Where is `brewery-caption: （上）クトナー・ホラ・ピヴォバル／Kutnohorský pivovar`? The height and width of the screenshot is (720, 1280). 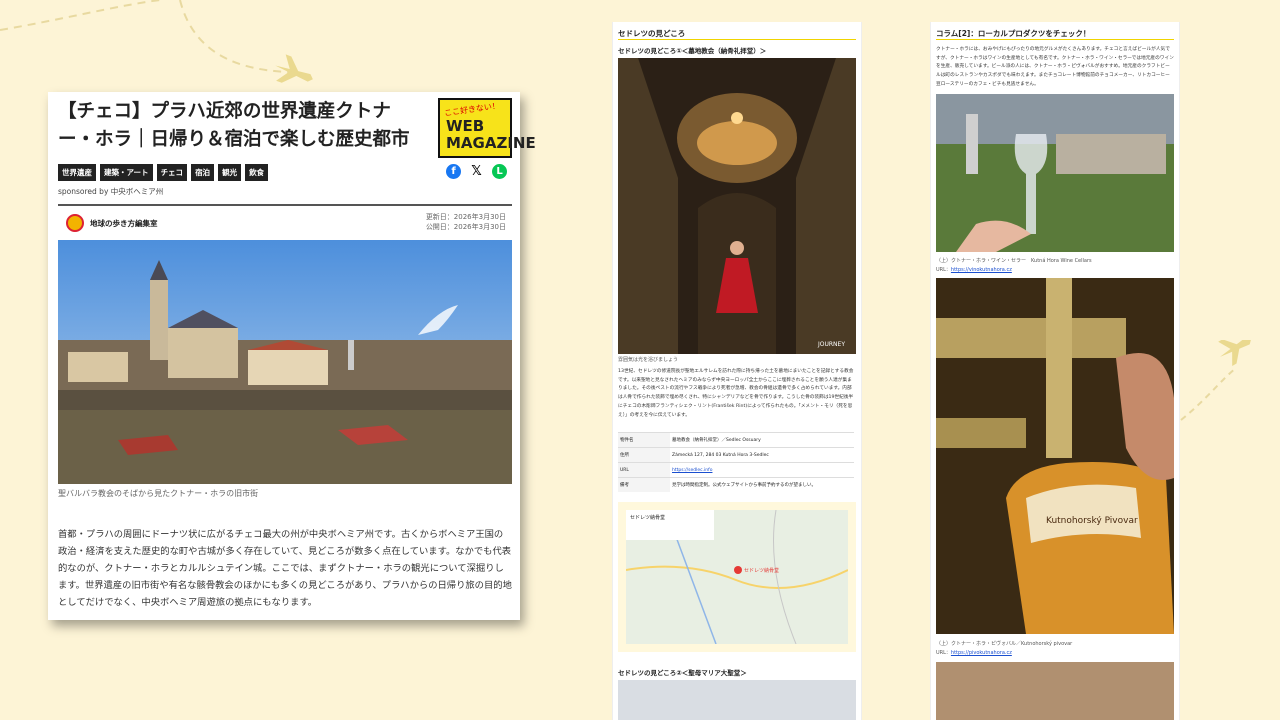
brewery-caption: （上）クトナー・ホラ・ピヴォバル／Kutnohorský pivovar is located at coordinates (1004, 644).